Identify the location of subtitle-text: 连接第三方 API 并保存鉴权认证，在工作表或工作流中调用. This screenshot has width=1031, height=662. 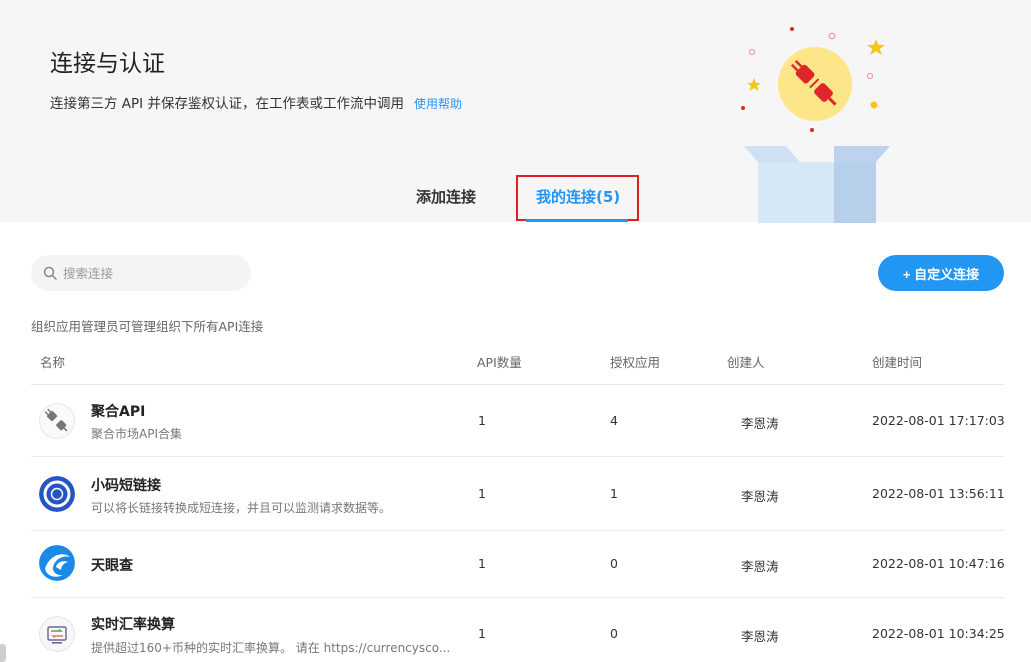
(227, 104).